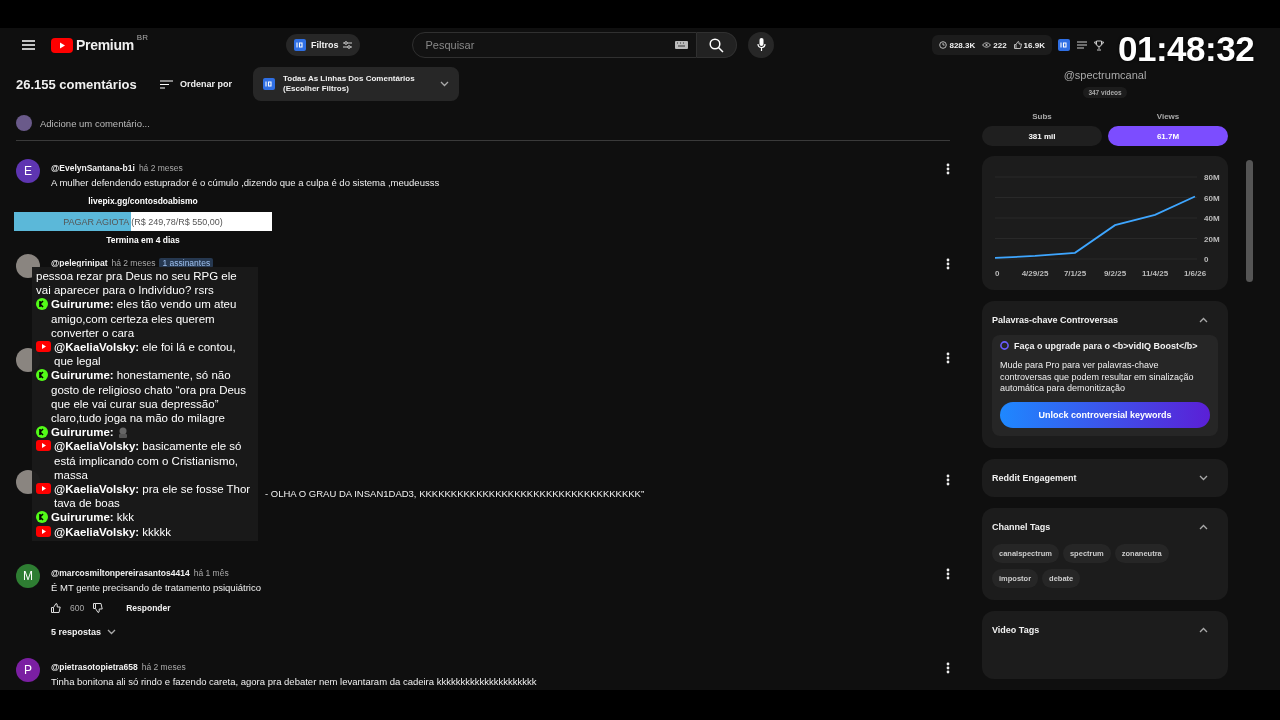 The width and height of the screenshot is (1280, 720). Describe the element at coordinates (323, 45) in the screenshot. I see `filters-button: Filtros` at that location.